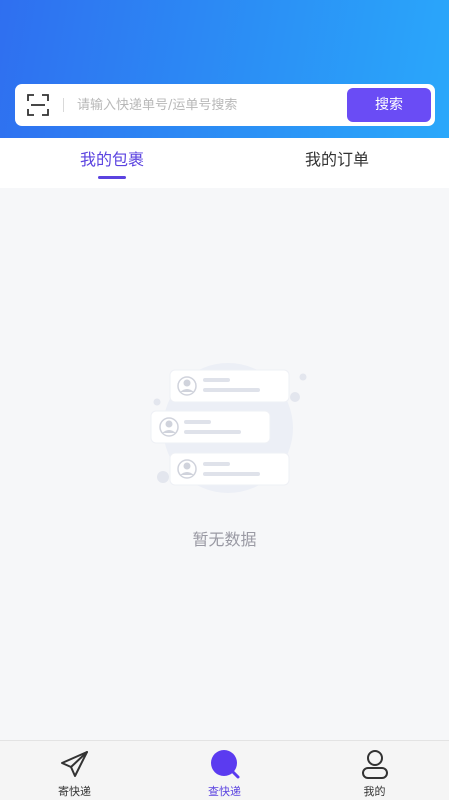 The width and height of the screenshot is (449, 800). Describe the element at coordinates (74, 791) in the screenshot. I see `tabbar-label-send: 寄快递` at that location.